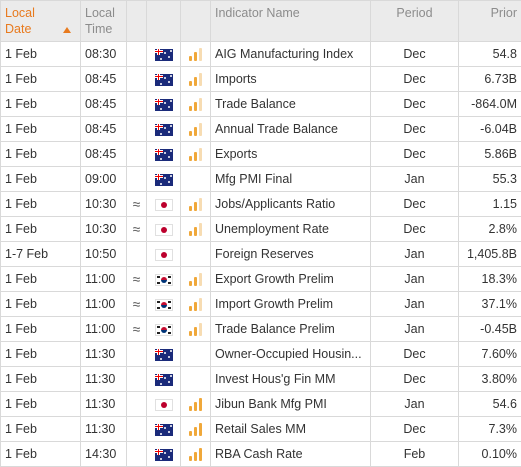 The image size is (521, 467). Describe the element at coordinates (104, 254) in the screenshot. I see `row-time: 10:50` at that location.